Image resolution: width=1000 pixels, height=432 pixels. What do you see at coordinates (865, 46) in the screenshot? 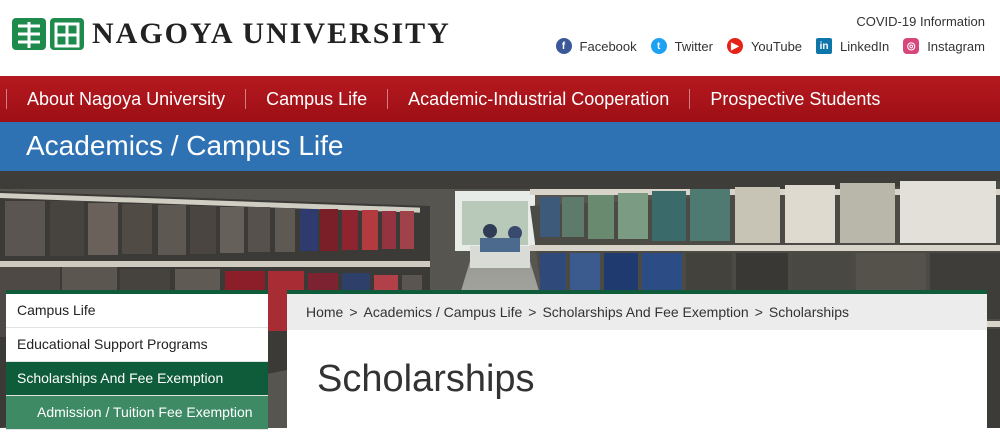
I see `social-label: LinkedIn` at bounding box center [865, 46].